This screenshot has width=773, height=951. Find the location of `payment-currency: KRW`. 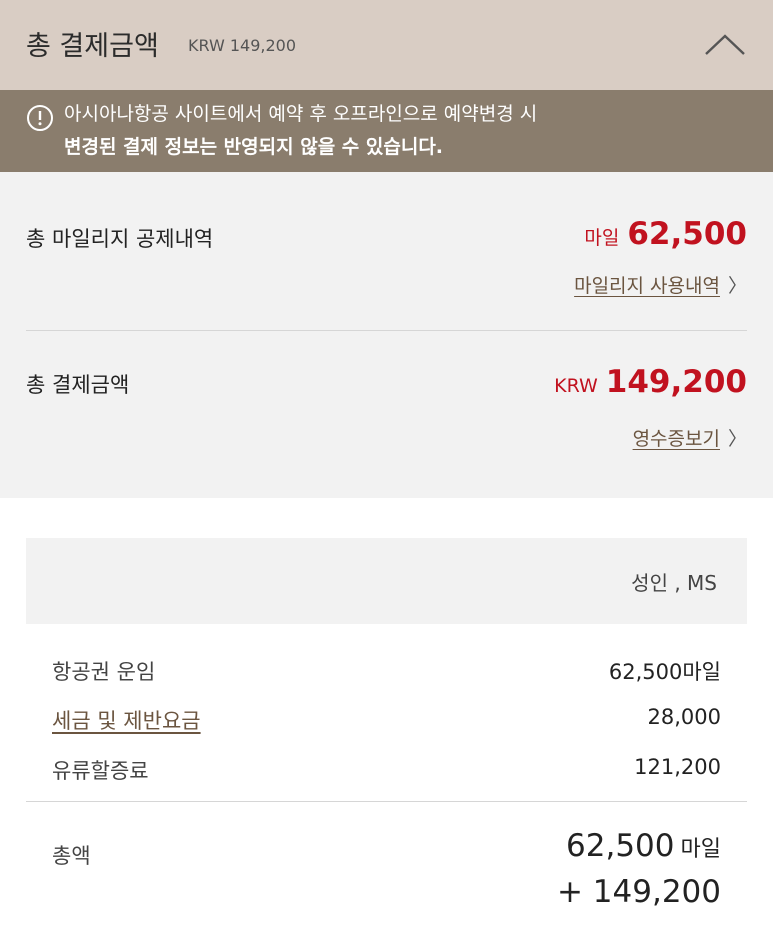

payment-currency: KRW is located at coordinates (576, 386).